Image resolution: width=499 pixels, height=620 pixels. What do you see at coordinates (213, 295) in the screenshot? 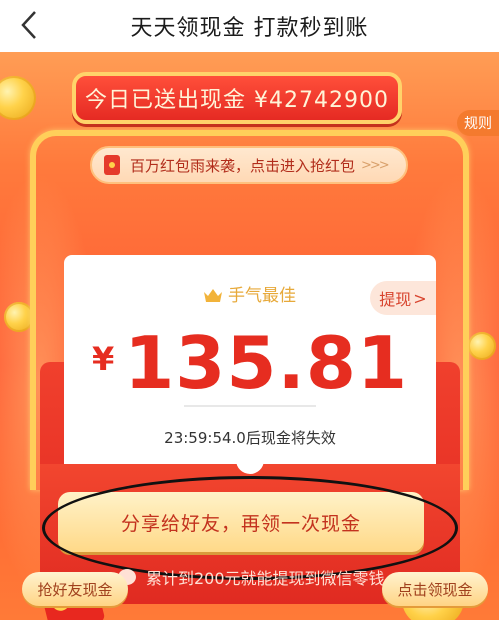
I see `crown-icon` at bounding box center [213, 295].